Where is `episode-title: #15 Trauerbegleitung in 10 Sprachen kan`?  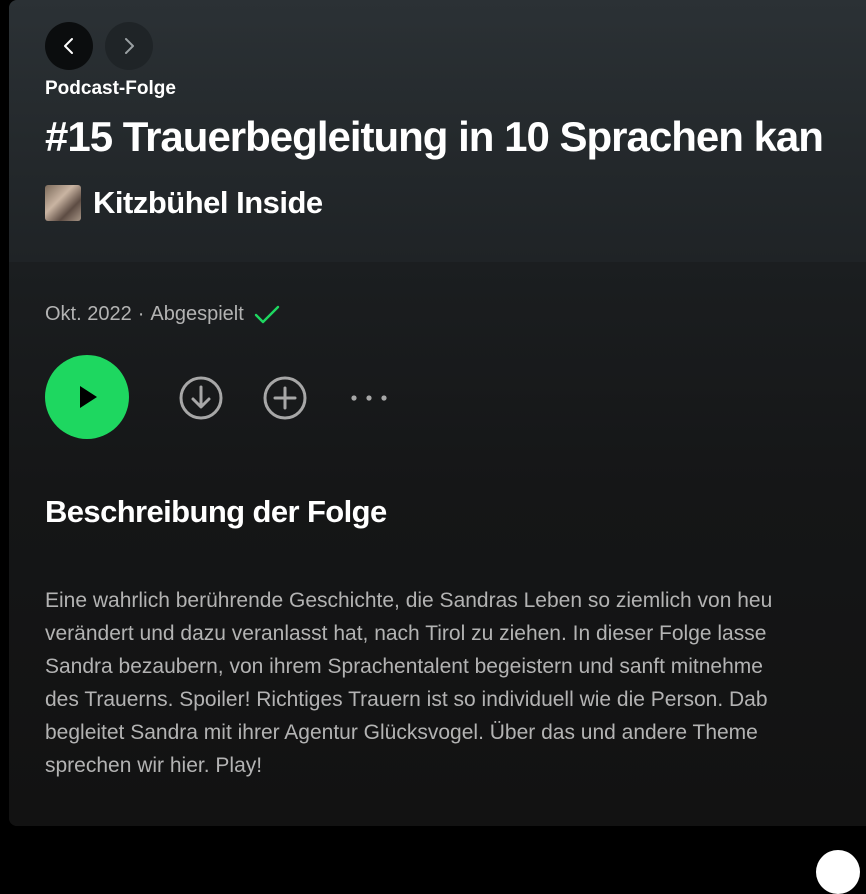 episode-title: #15 Trauerbegleitung in 10 Sprachen kan is located at coordinates (434, 136).